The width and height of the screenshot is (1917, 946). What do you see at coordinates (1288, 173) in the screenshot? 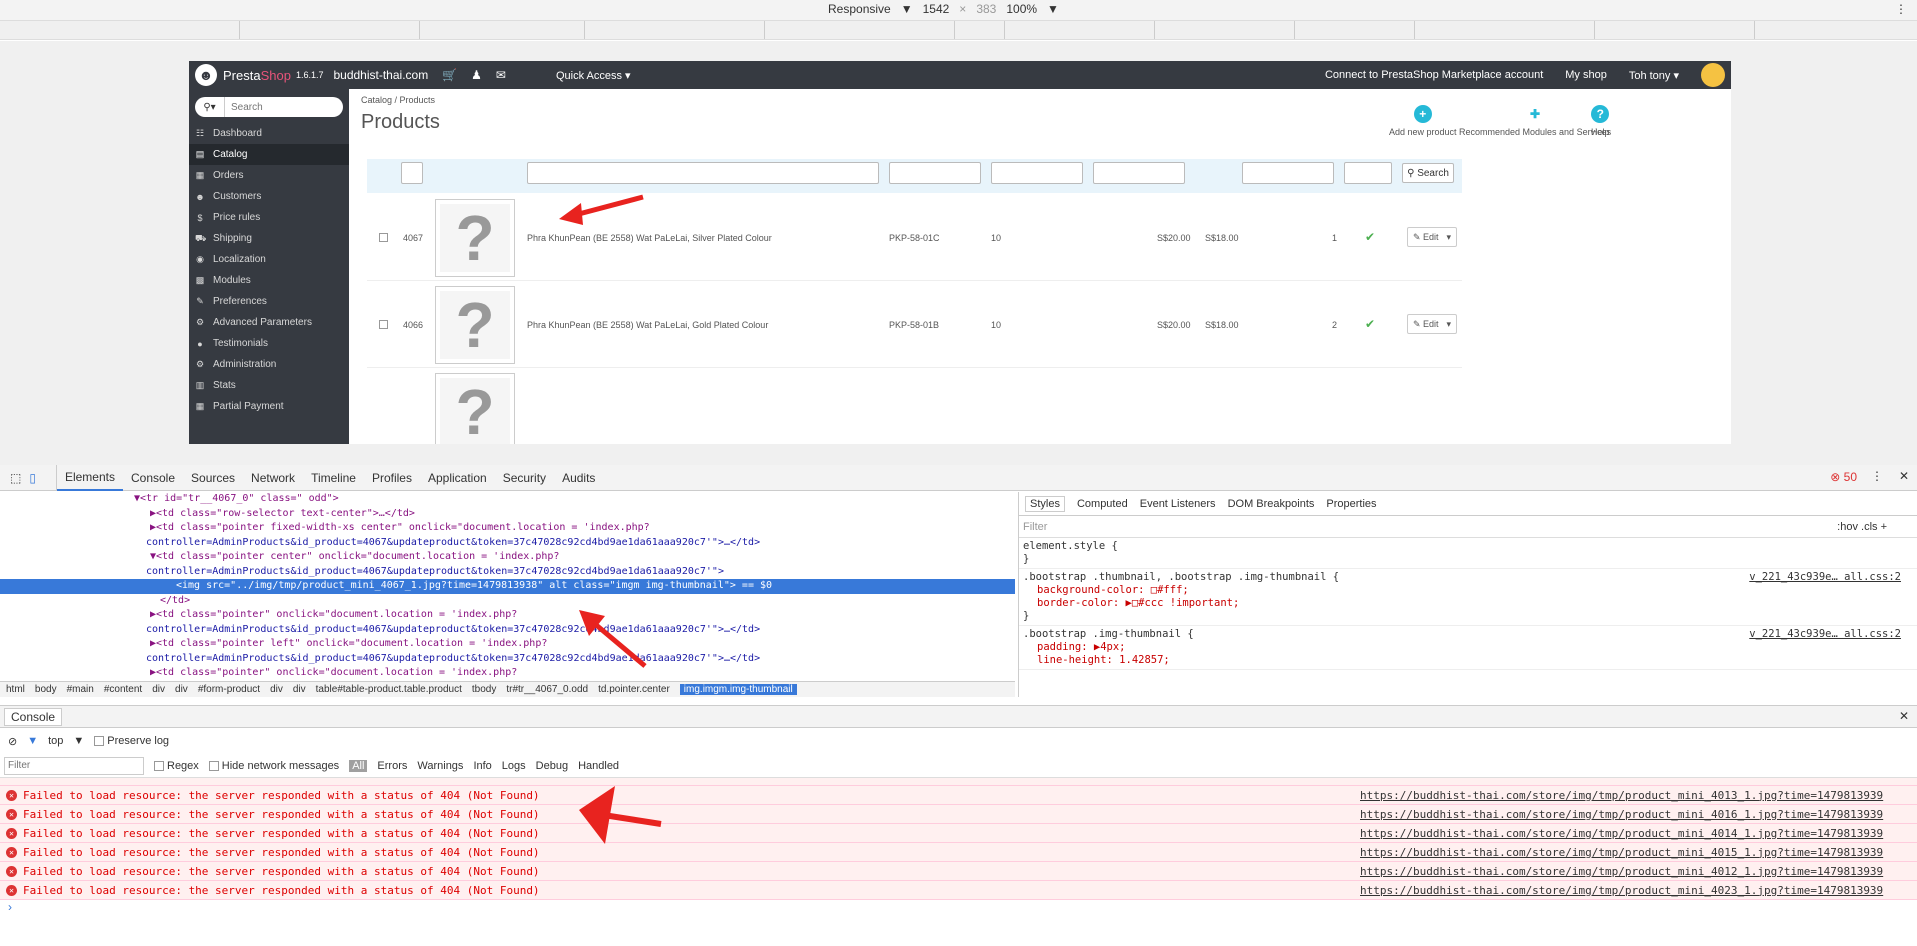
I see `filter-quantity` at bounding box center [1288, 173].